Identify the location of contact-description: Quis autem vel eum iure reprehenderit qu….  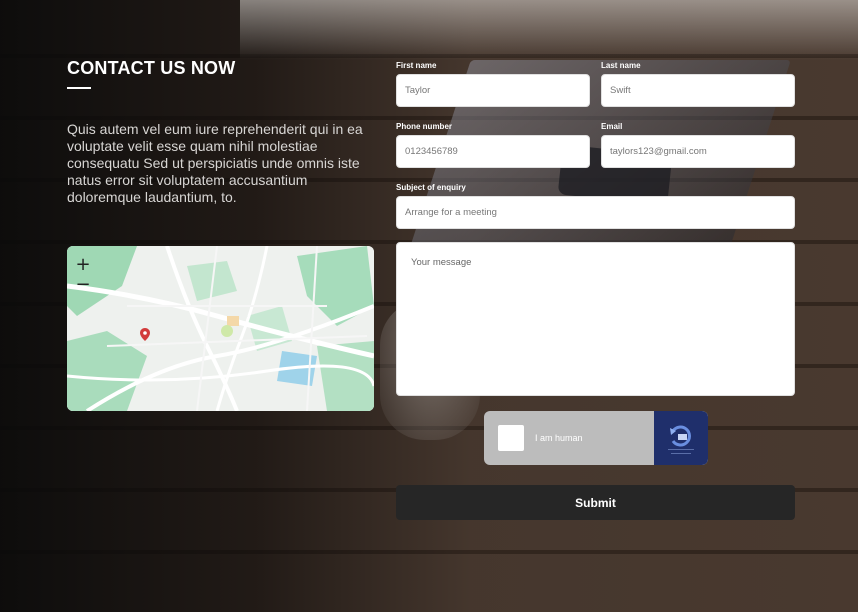
(215, 163).